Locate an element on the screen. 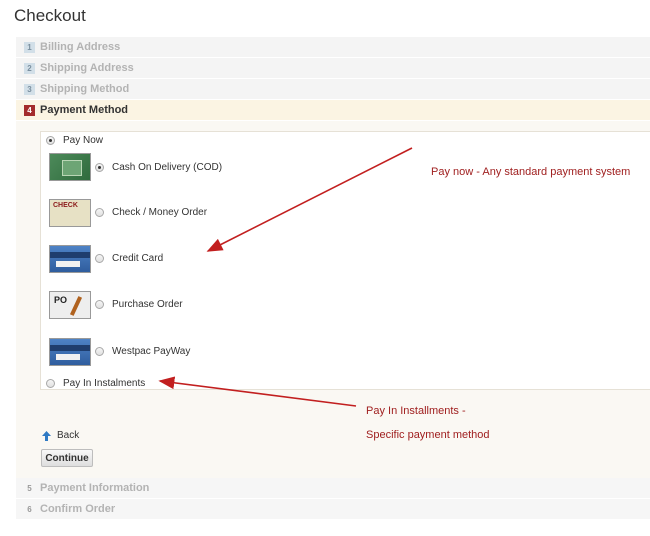 The image size is (650, 536). purchase-order-radio is located at coordinates (99, 304).